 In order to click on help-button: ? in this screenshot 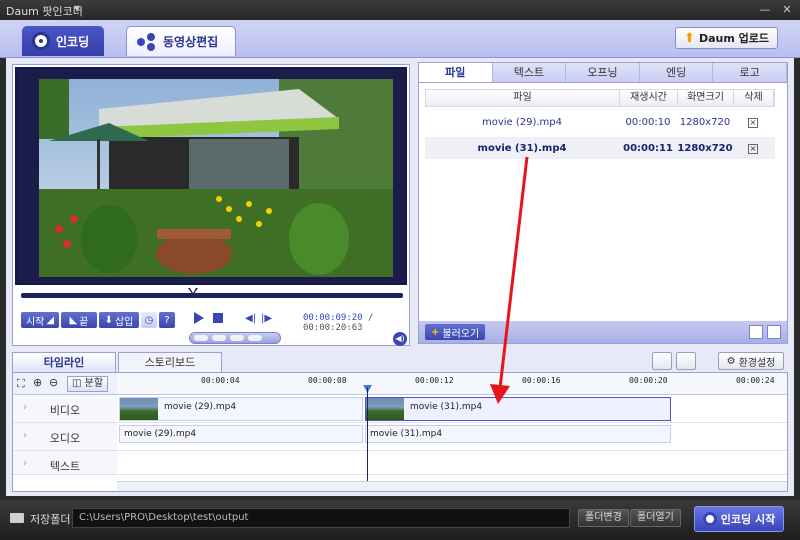, I will do `click(167, 320)`.